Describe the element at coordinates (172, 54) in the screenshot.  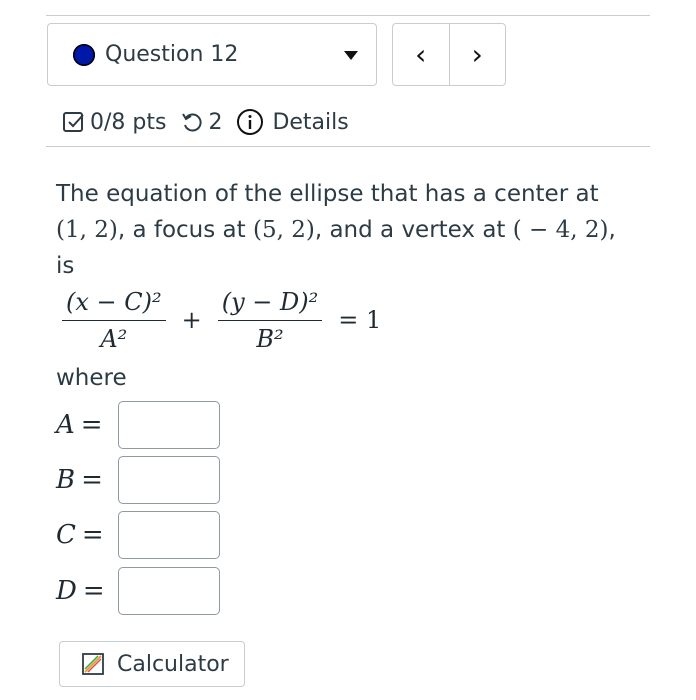
I see `question-label: Question 12` at that location.